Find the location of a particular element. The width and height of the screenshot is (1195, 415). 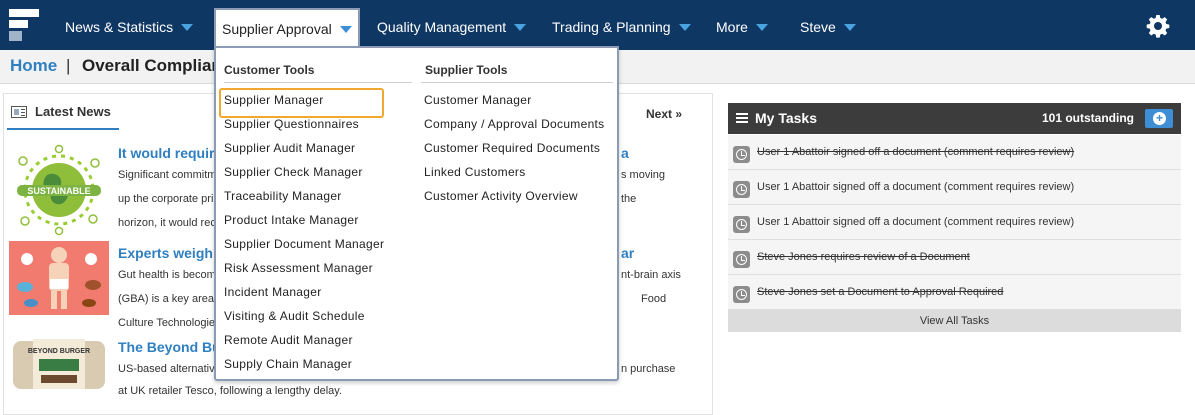

menu-item-company-approval-documents: Company / Approval Documents is located at coordinates (514, 124).